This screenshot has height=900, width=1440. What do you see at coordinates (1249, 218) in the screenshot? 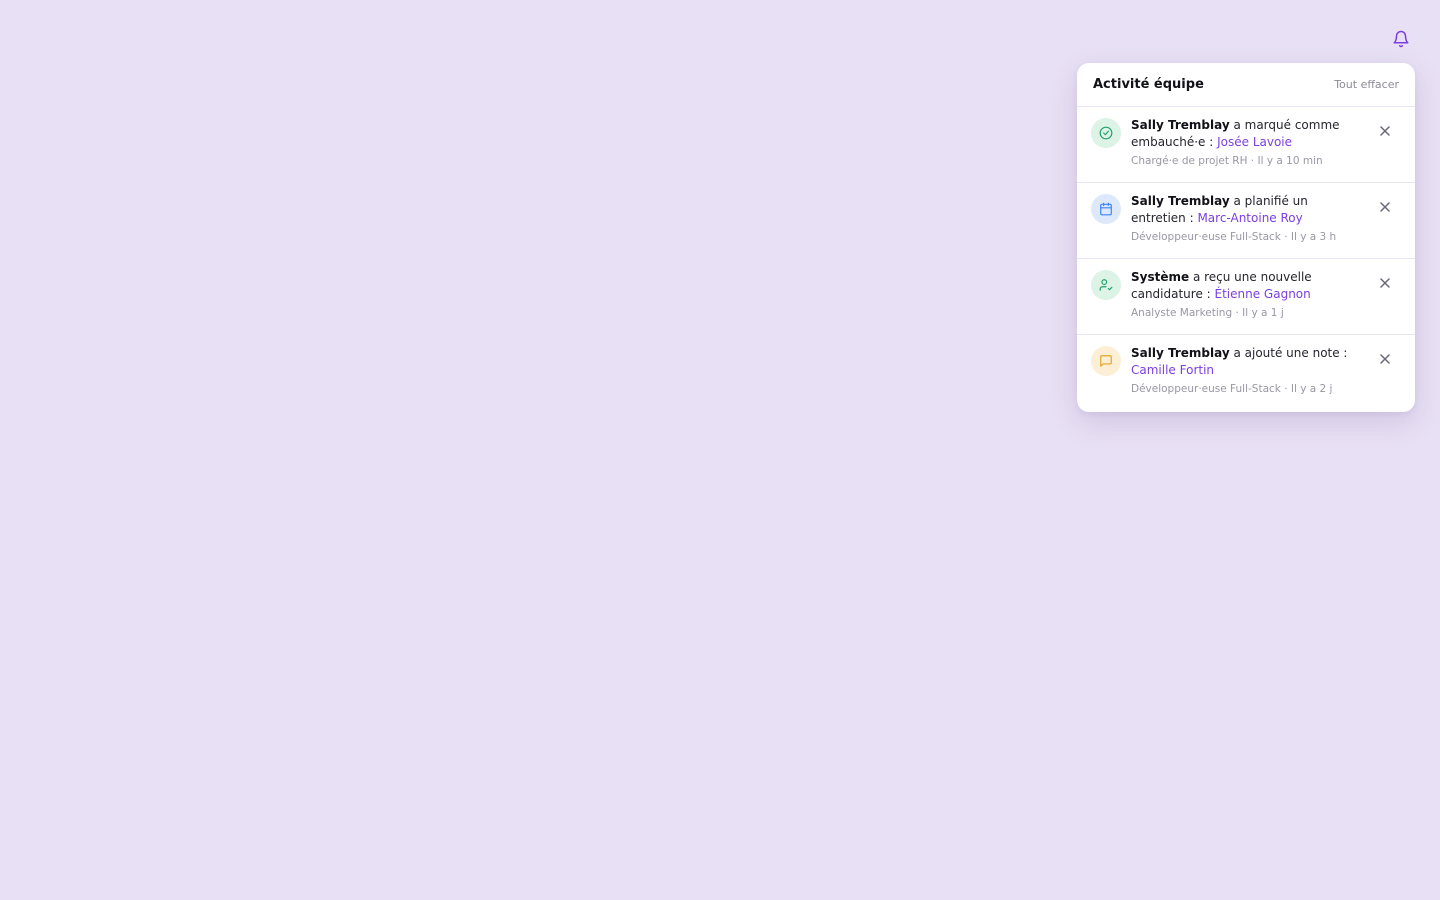
I see `candidate-link: Marc-Antoine Roy` at bounding box center [1249, 218].